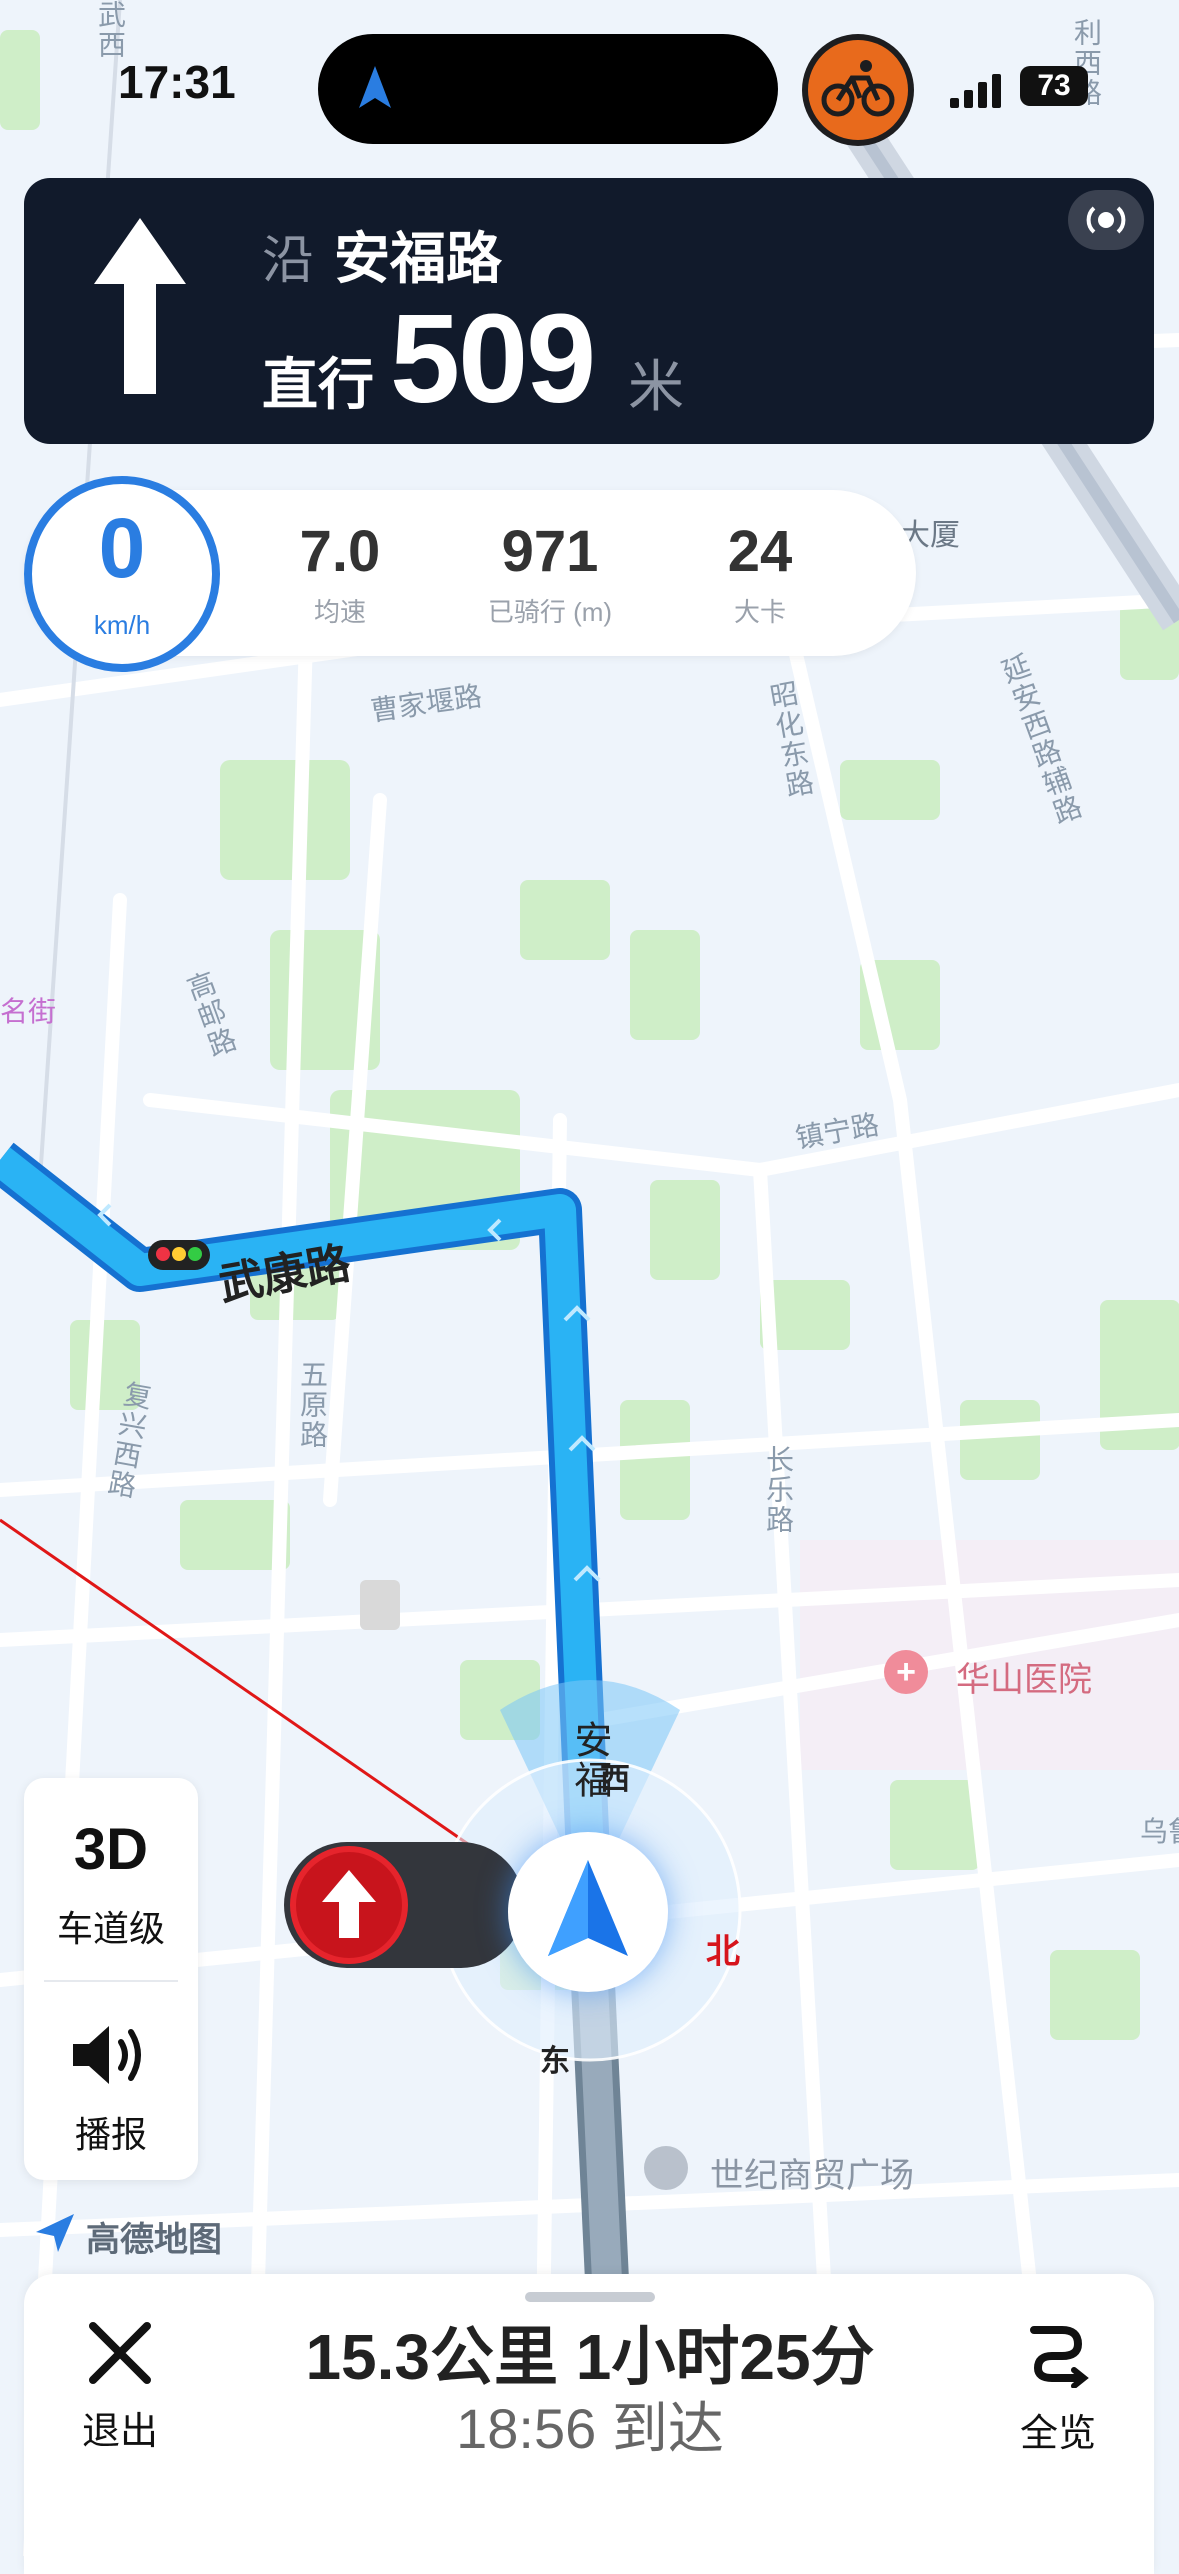 The image size is (1179, 2574). I want to click on road-label-wu-lu: 乌鲁, so click(1159, 1831).